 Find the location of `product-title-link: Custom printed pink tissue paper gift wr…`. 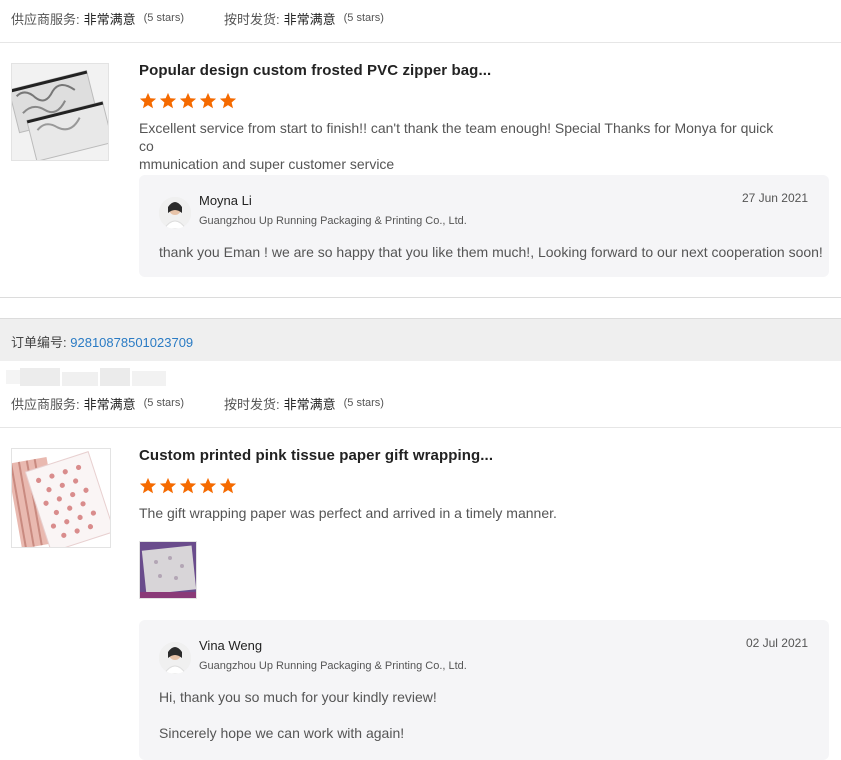

product-title-link: Custom printed pink tissue paper gift wr… is located at coordinates (316, 455).